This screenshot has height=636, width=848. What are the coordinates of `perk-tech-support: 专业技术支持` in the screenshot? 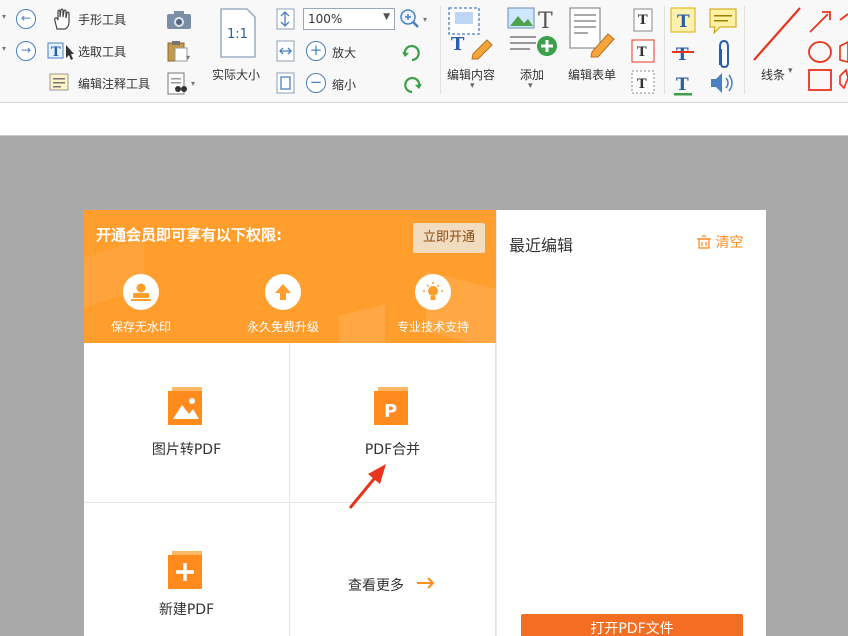 It's located at (433, 304).